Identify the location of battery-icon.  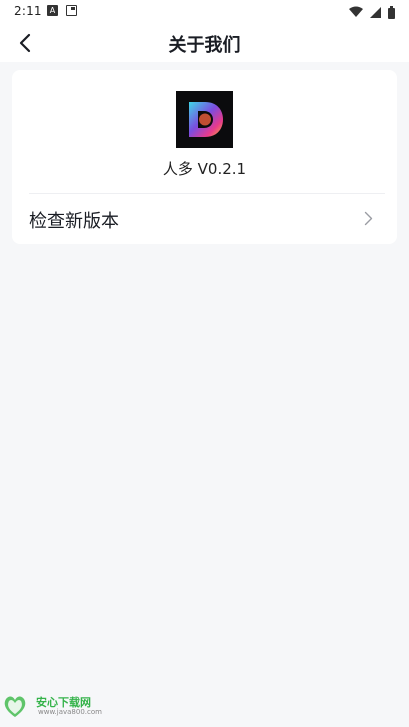
(391, 12).